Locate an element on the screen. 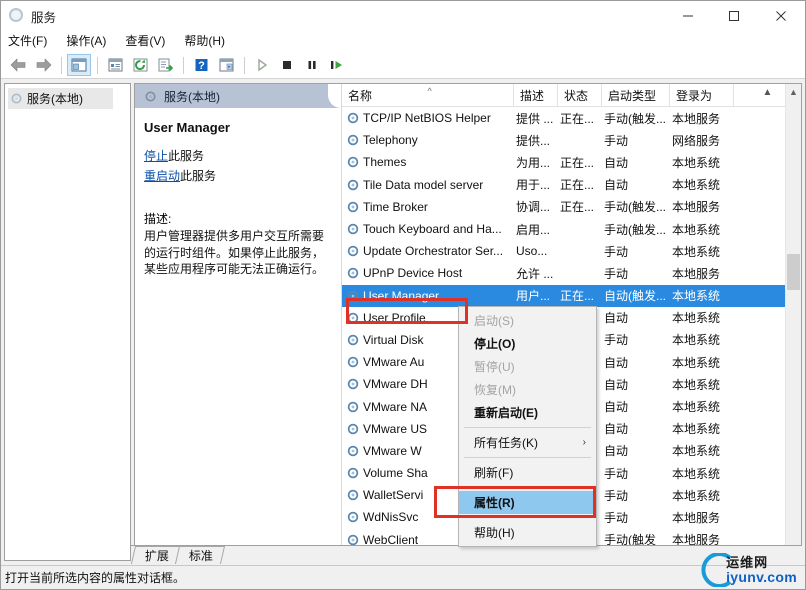 The width and height of the screenshot is (806, 590). console-tree-pane: 服务(本地) is located at coordinates (67, 322).